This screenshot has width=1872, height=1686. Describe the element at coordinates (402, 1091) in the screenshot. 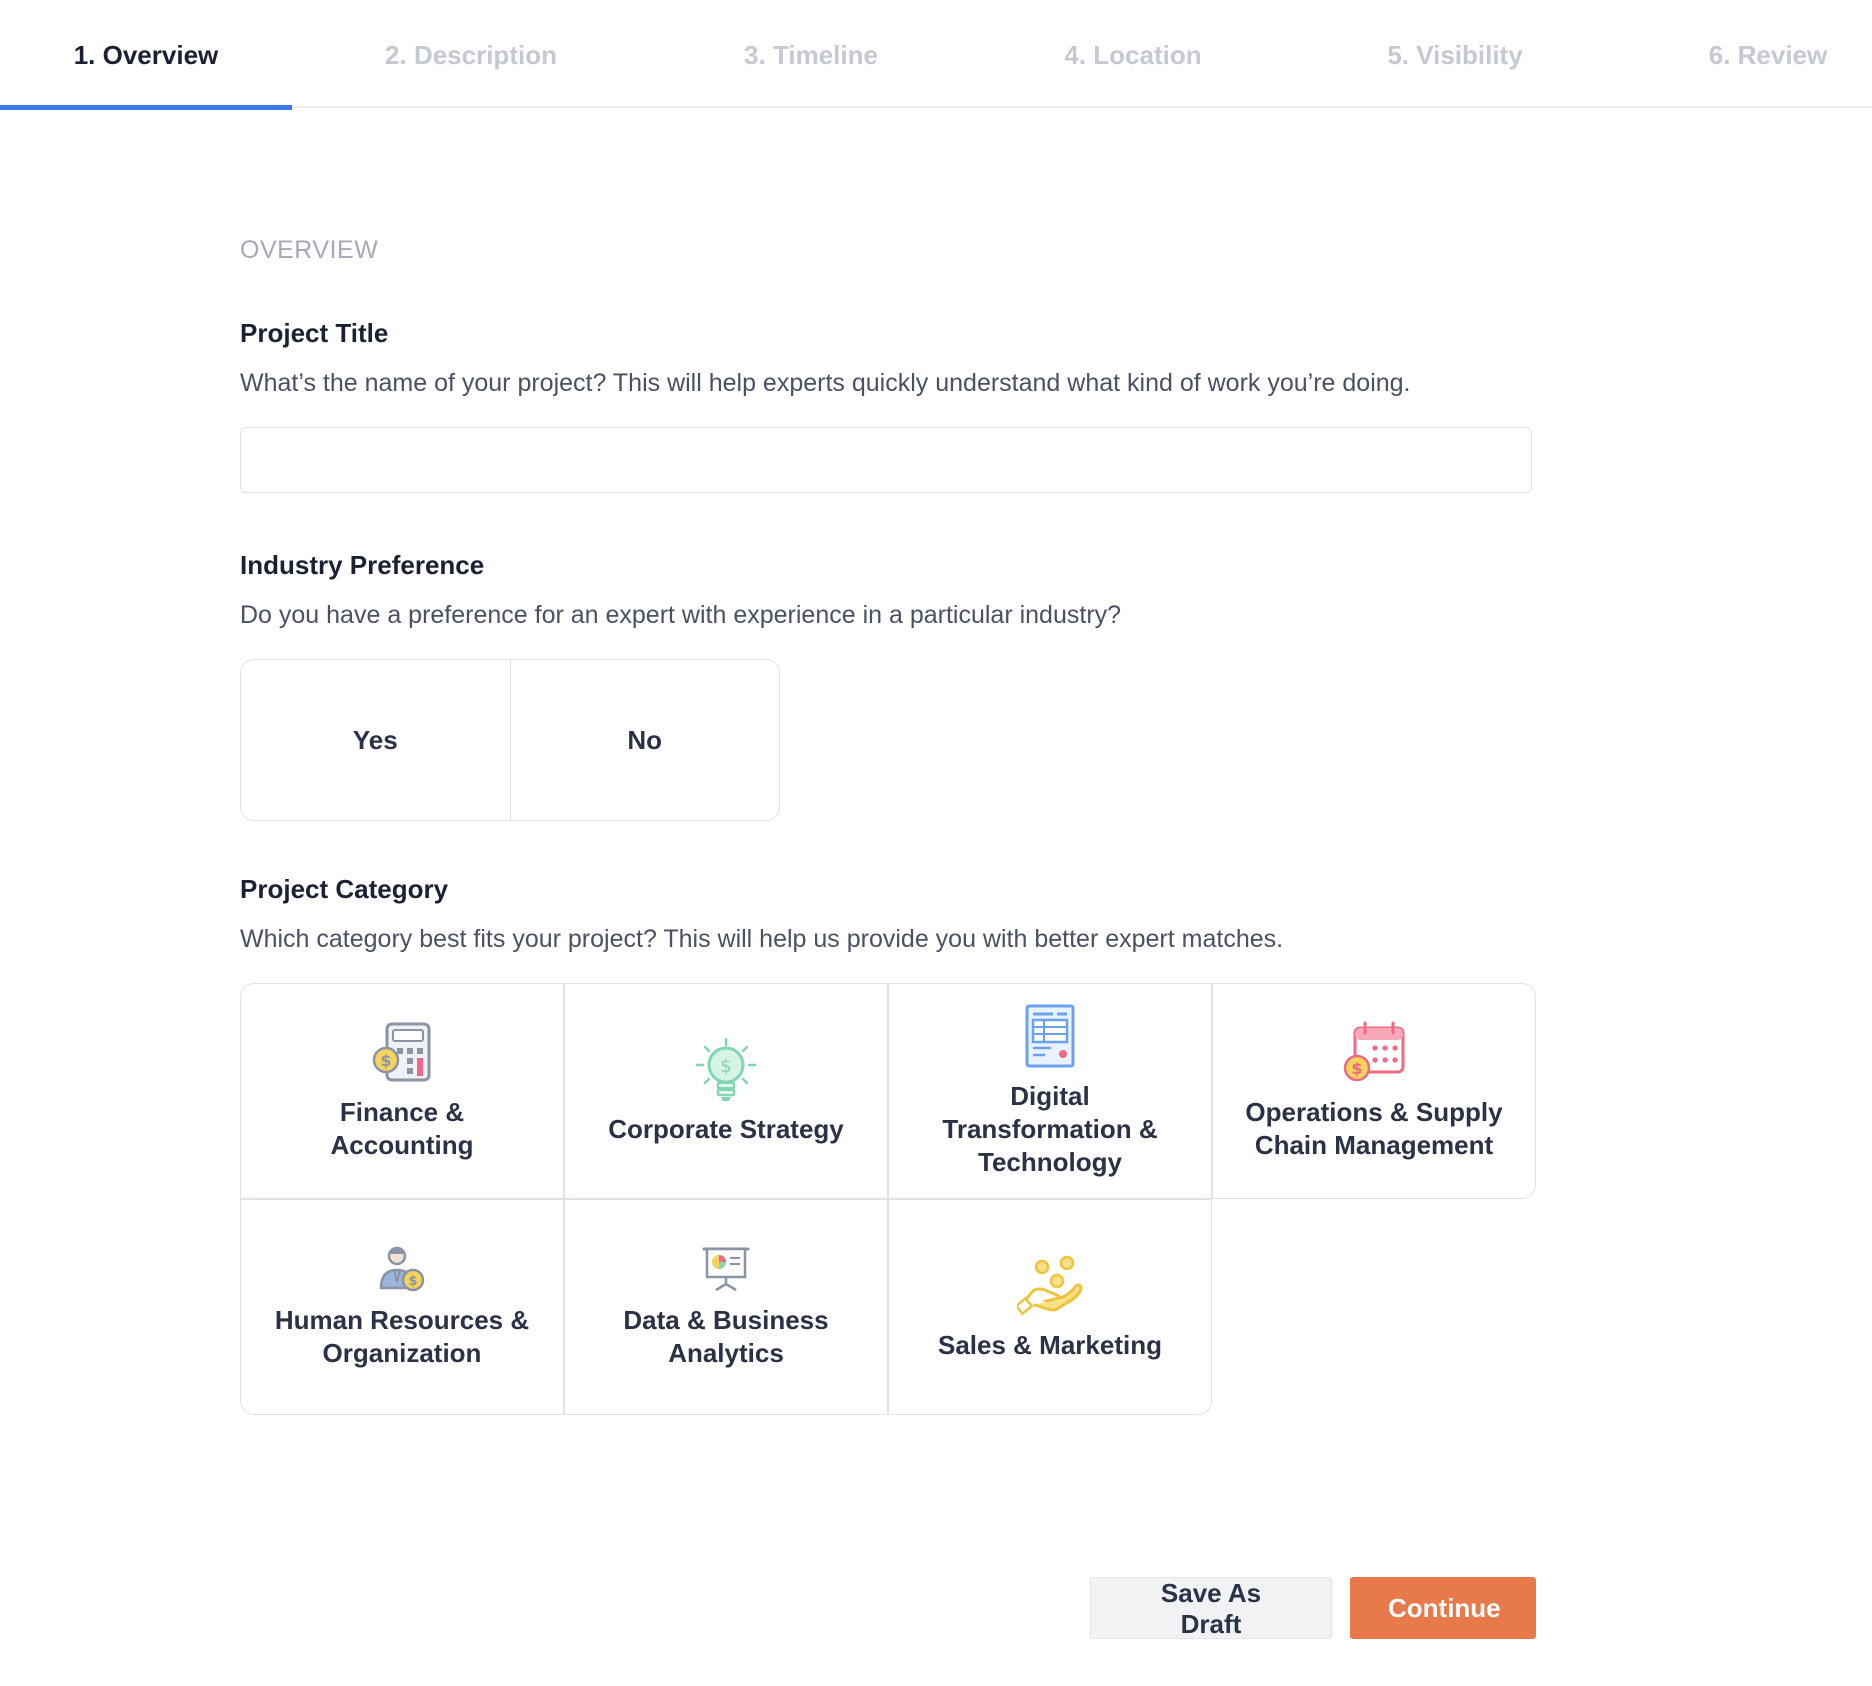

I see `category-finance-accounting: $ Finance & Accounting` at that location.